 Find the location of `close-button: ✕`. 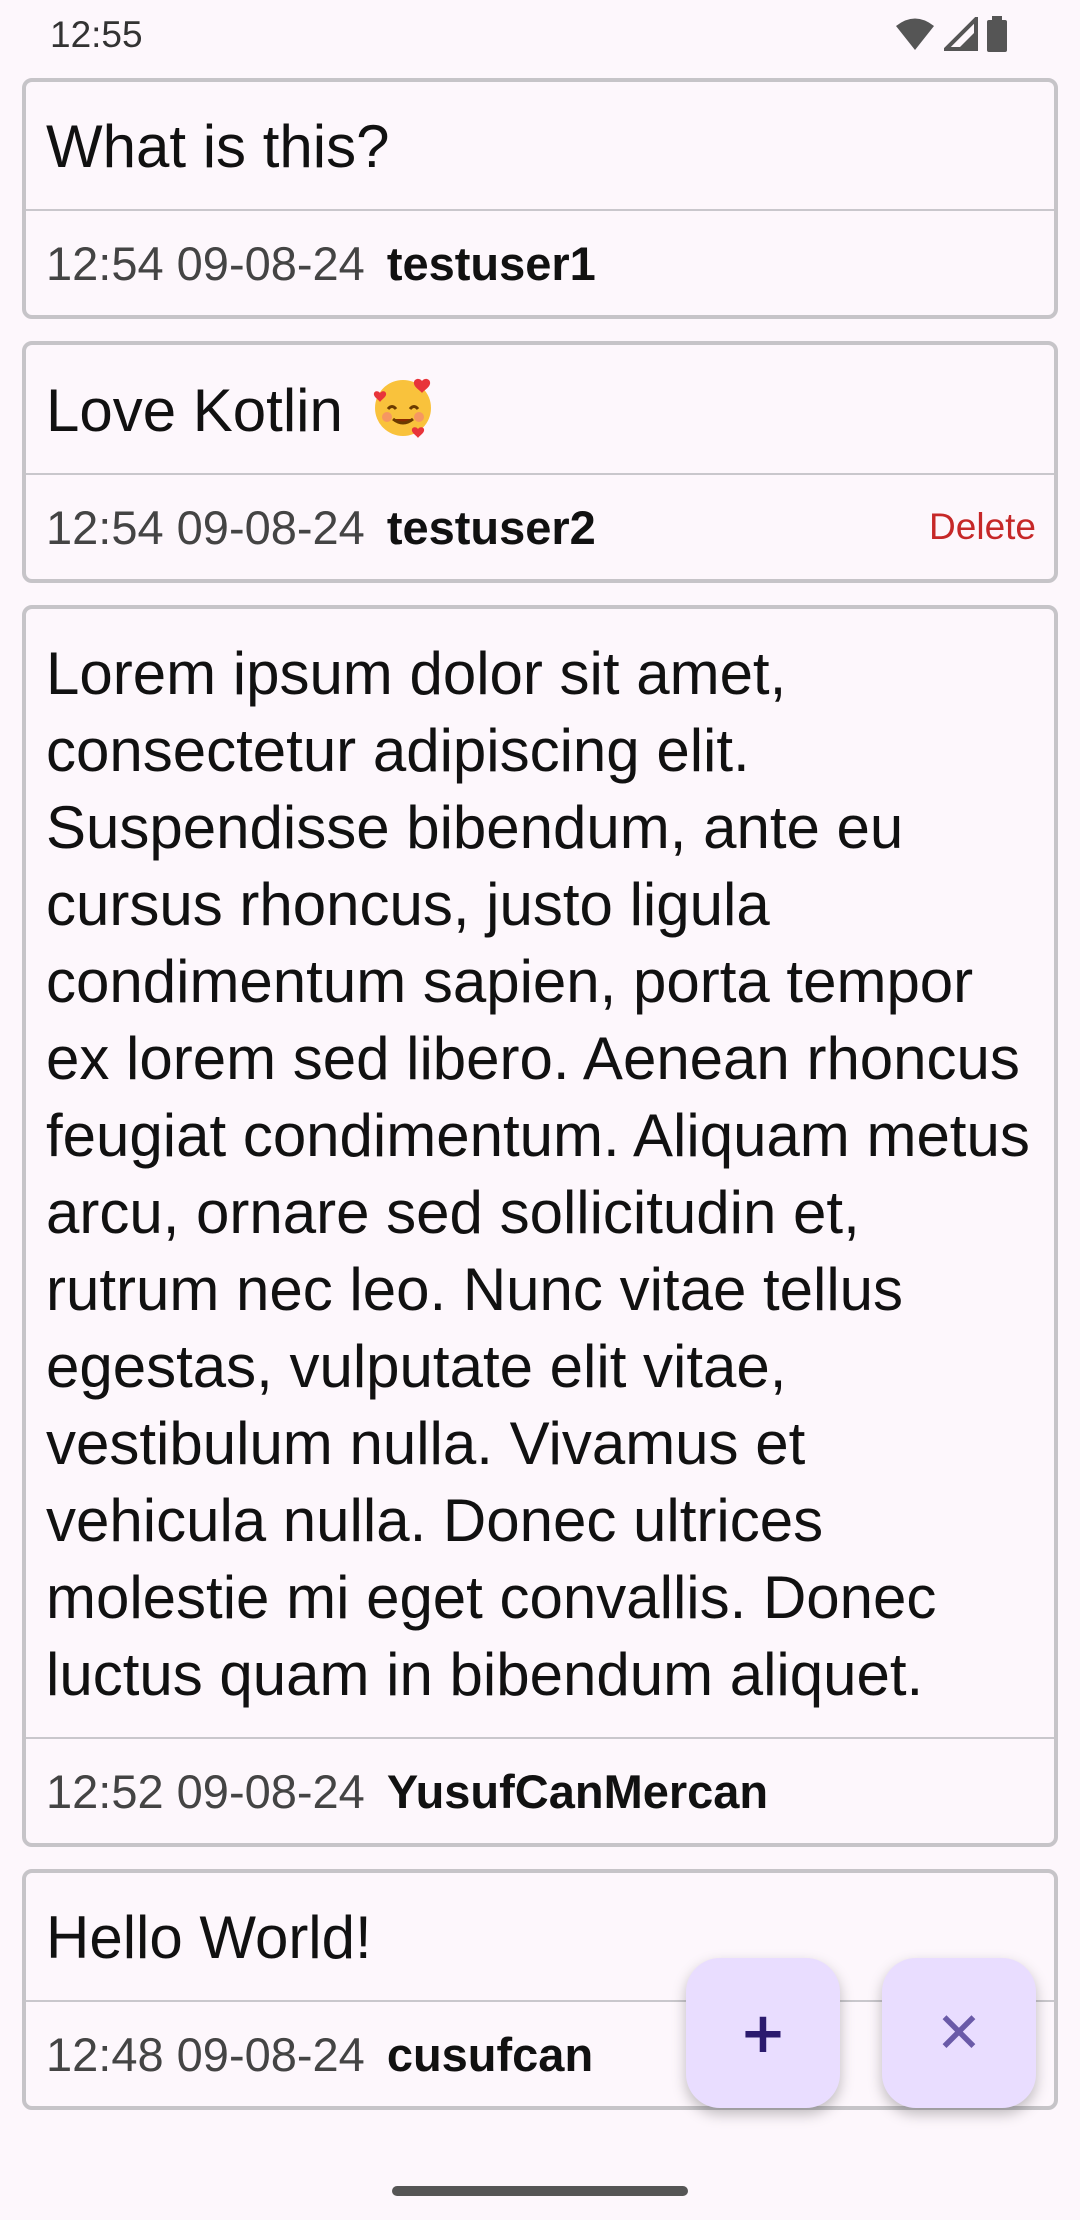

close-button: ✕ is located at coordinates (959, 2033).